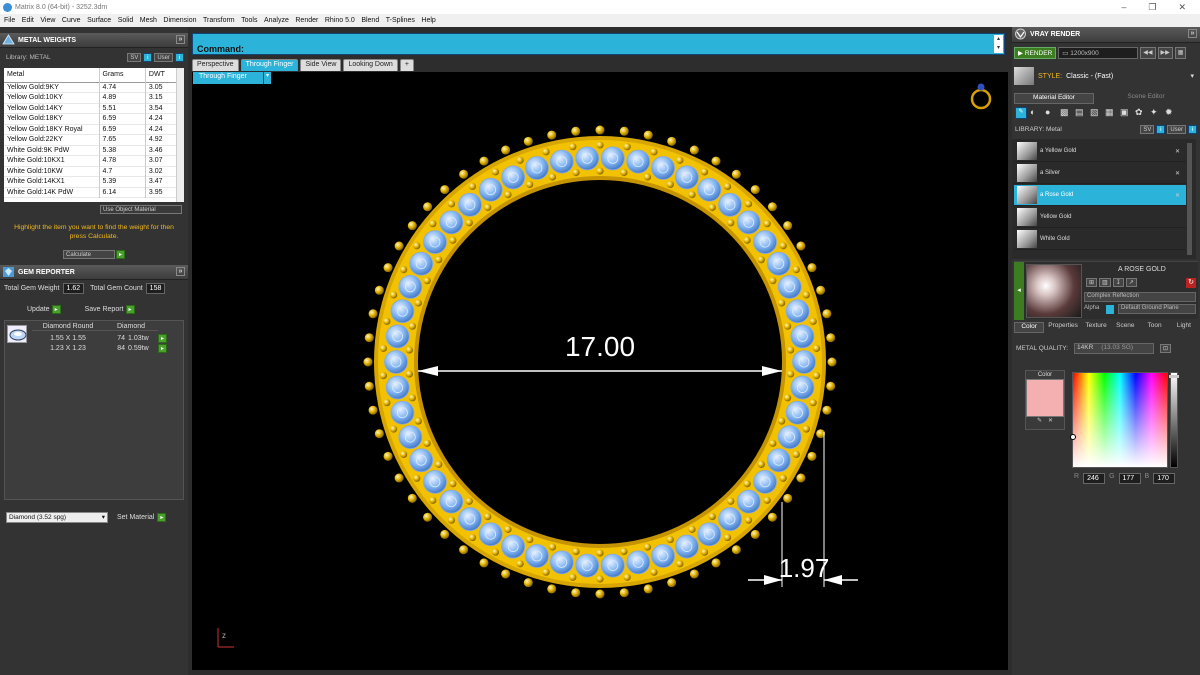 The height and width of the screenshot is (675, 1200). What do you see at coordinates (1161, 129) in the screenshot?
I see `sv-toggle: i` at bounding box center [1161, 129].